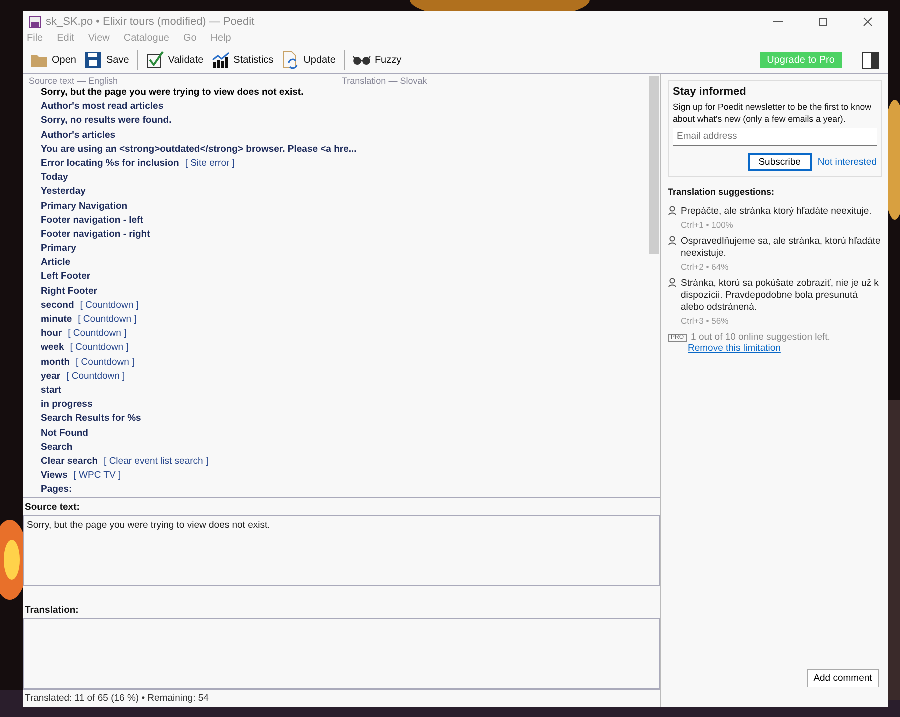 This screenshot has height=717, width=900. Describe the element at coordinates (53, 60) in the screenshot. I see `toolbar-button: Open` at that location.